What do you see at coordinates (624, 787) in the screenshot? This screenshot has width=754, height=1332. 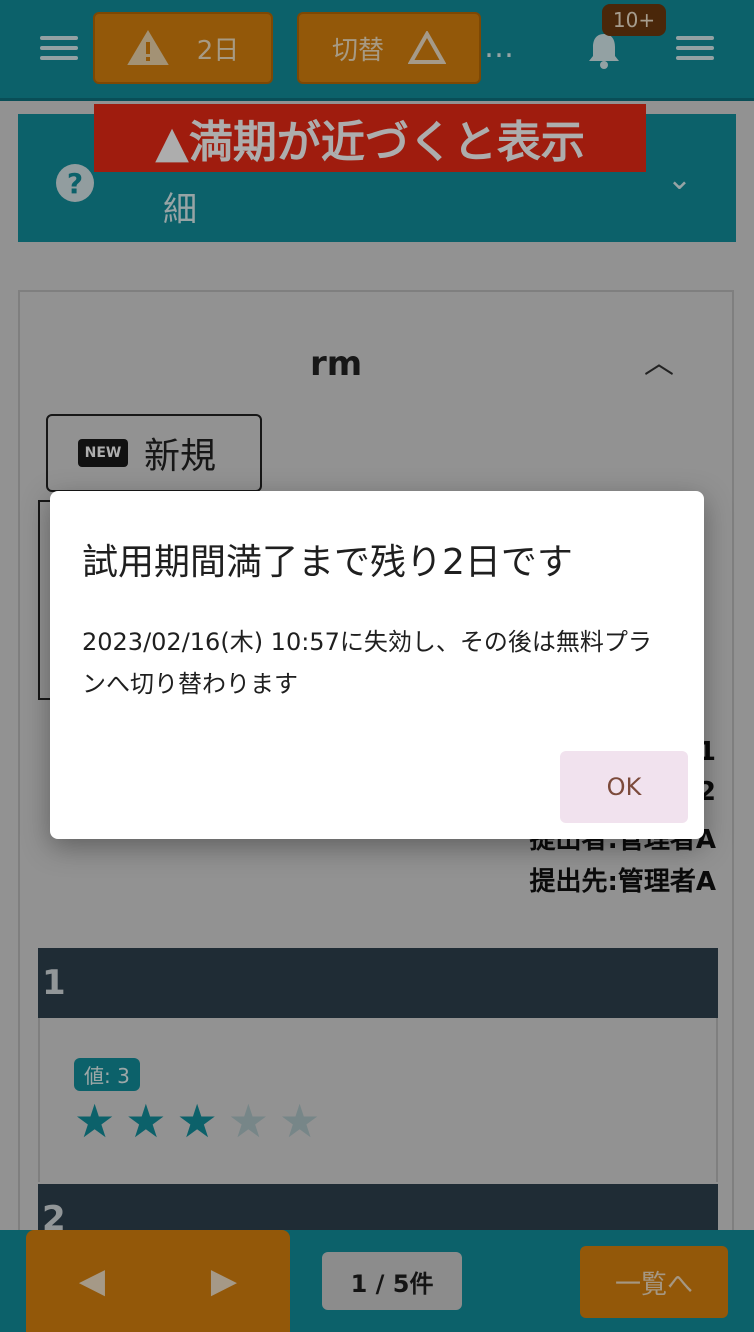 I see `ok-button: OK` at bounding box center [624, 787].